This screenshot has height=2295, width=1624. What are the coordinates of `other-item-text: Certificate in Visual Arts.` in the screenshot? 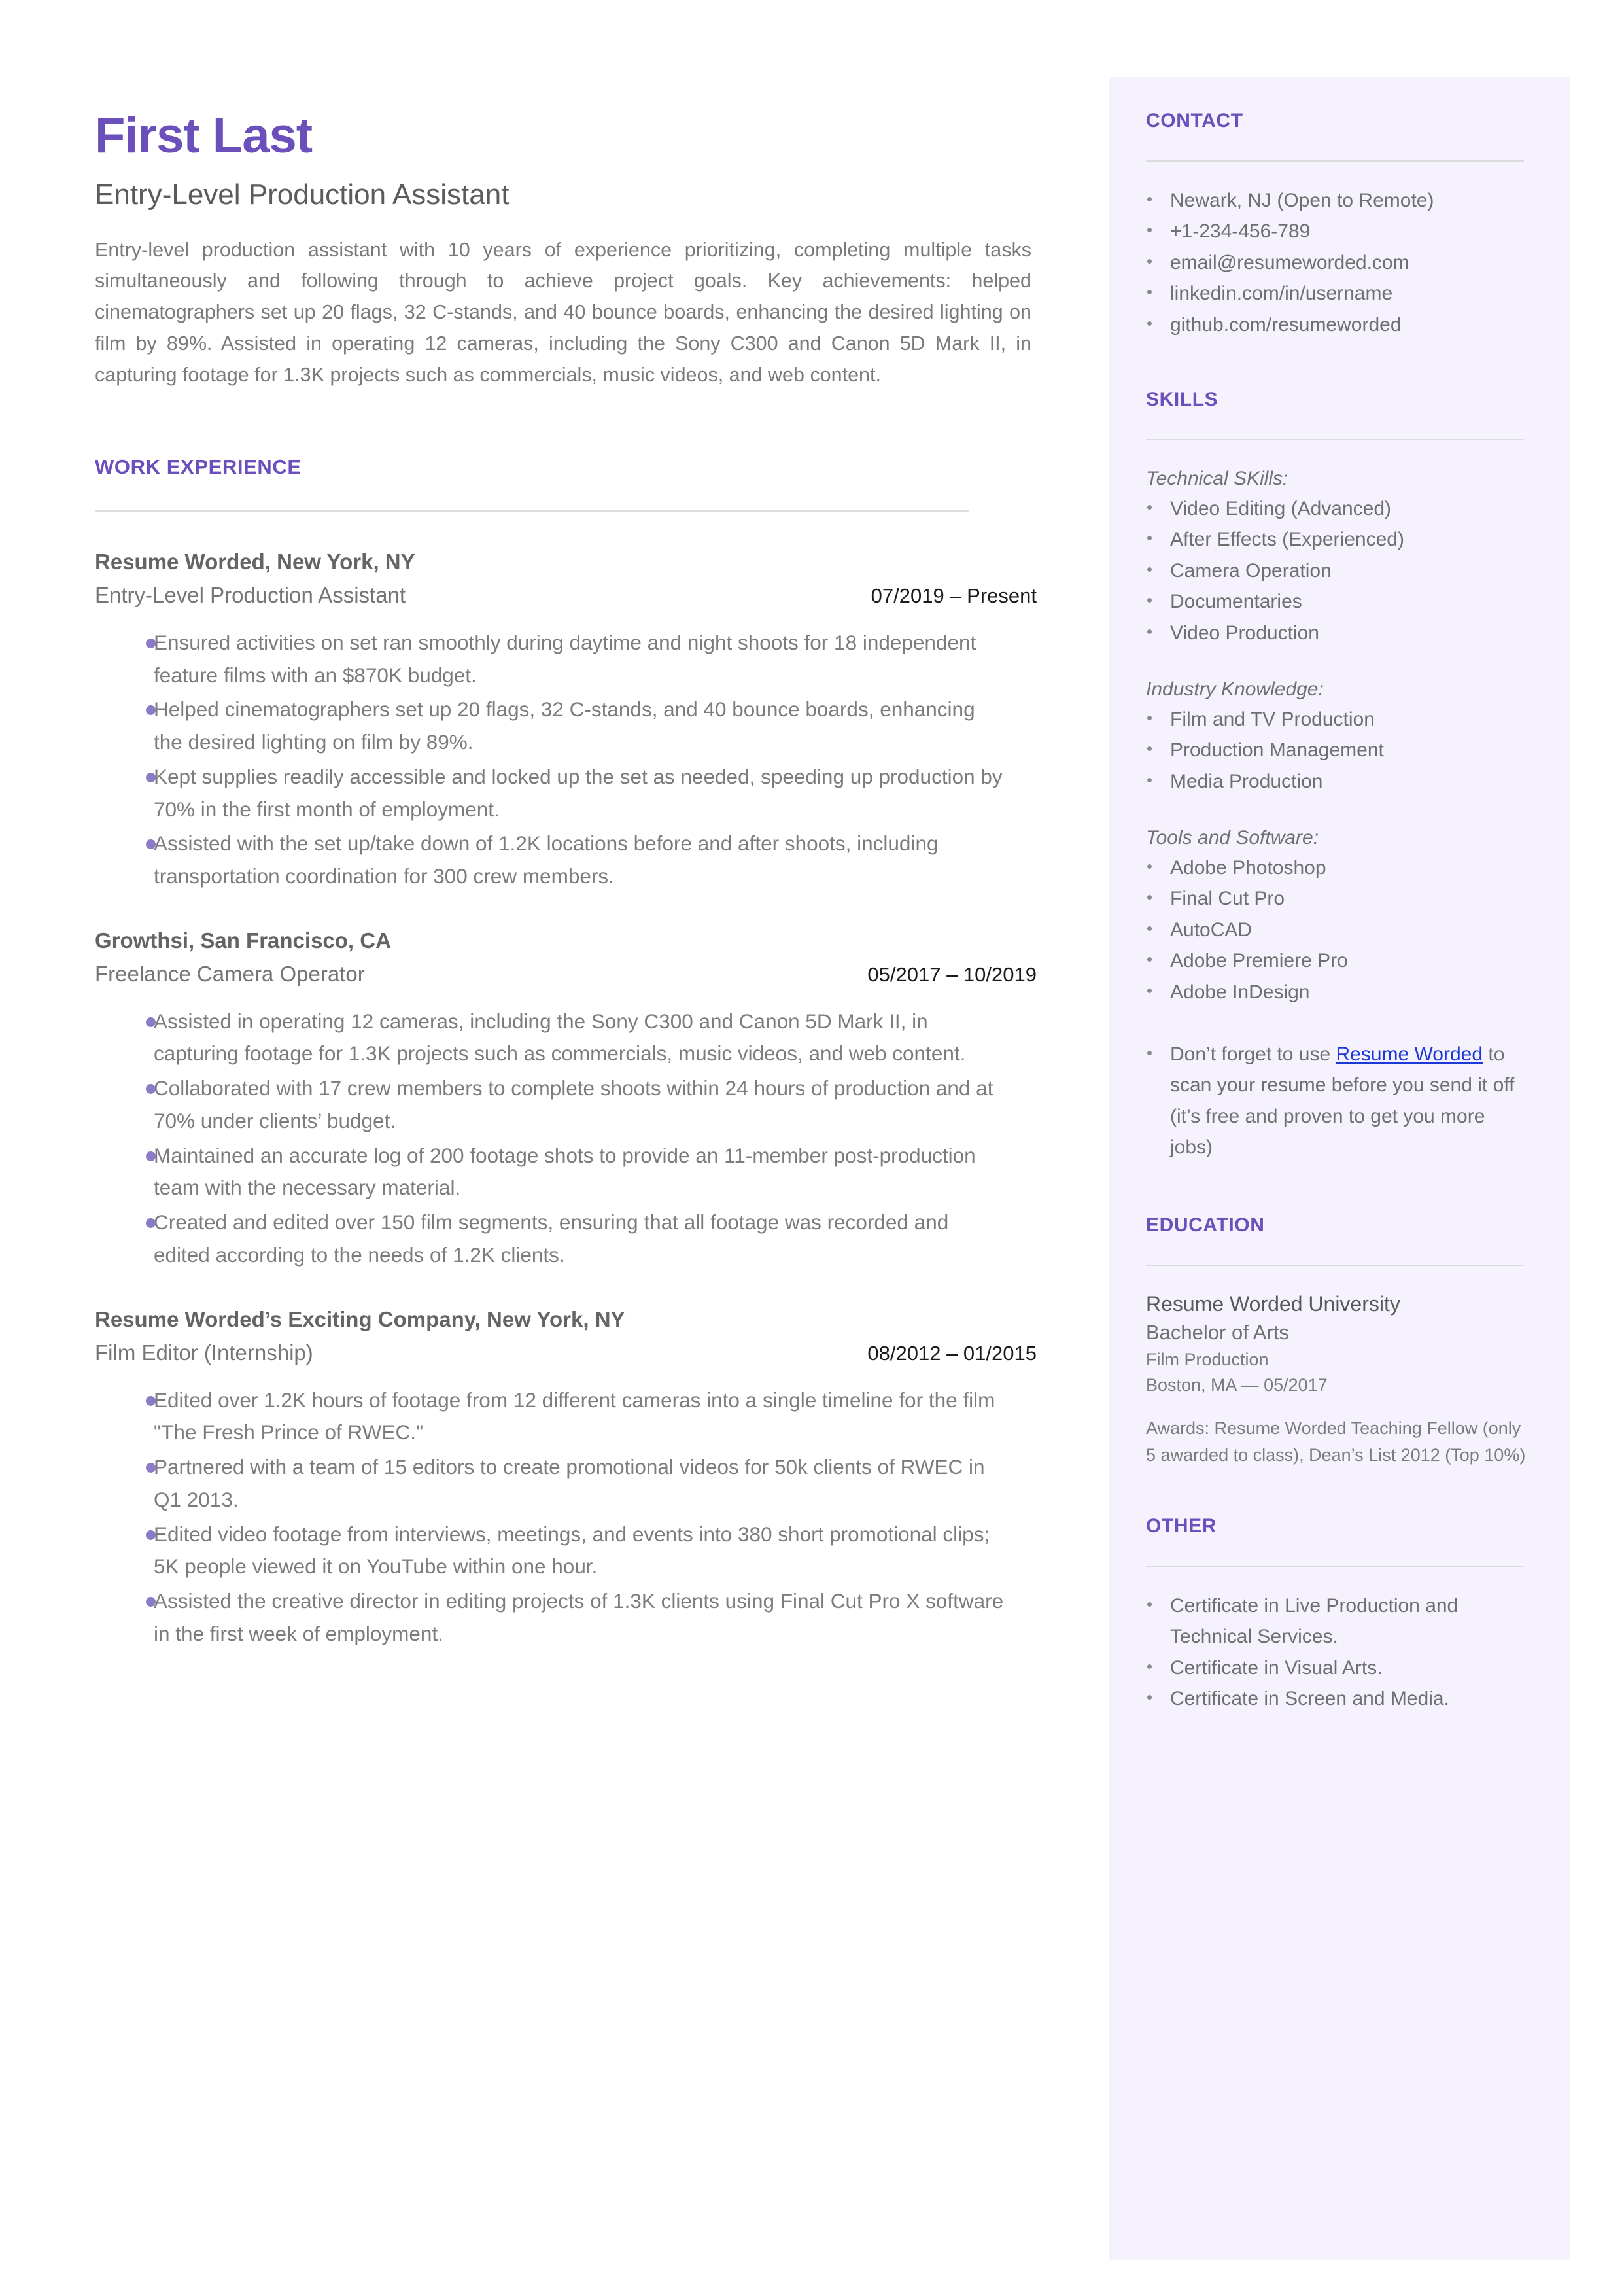 It's located at (1276, 1667).